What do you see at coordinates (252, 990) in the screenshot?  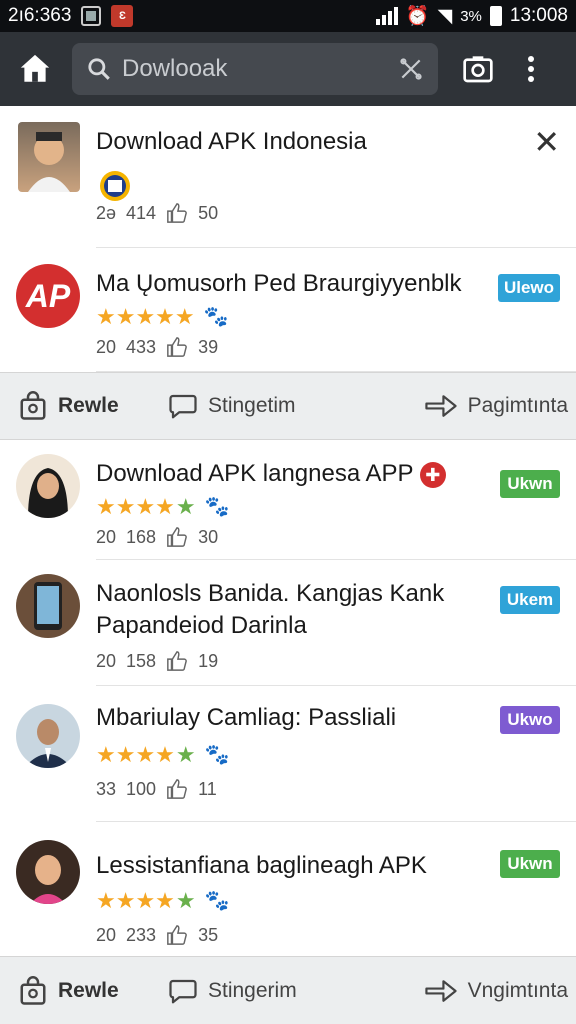 I see `comment-label: Stingerim` at bounding box center [252, 990].